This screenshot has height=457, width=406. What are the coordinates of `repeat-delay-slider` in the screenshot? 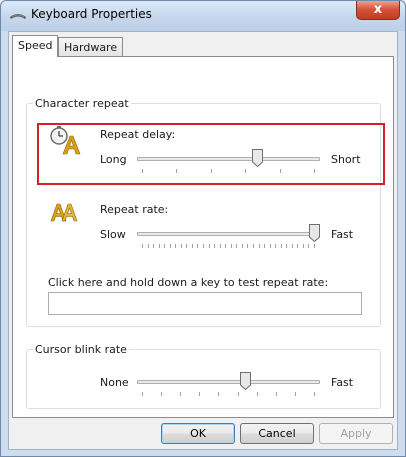 It's located at (228, 162).